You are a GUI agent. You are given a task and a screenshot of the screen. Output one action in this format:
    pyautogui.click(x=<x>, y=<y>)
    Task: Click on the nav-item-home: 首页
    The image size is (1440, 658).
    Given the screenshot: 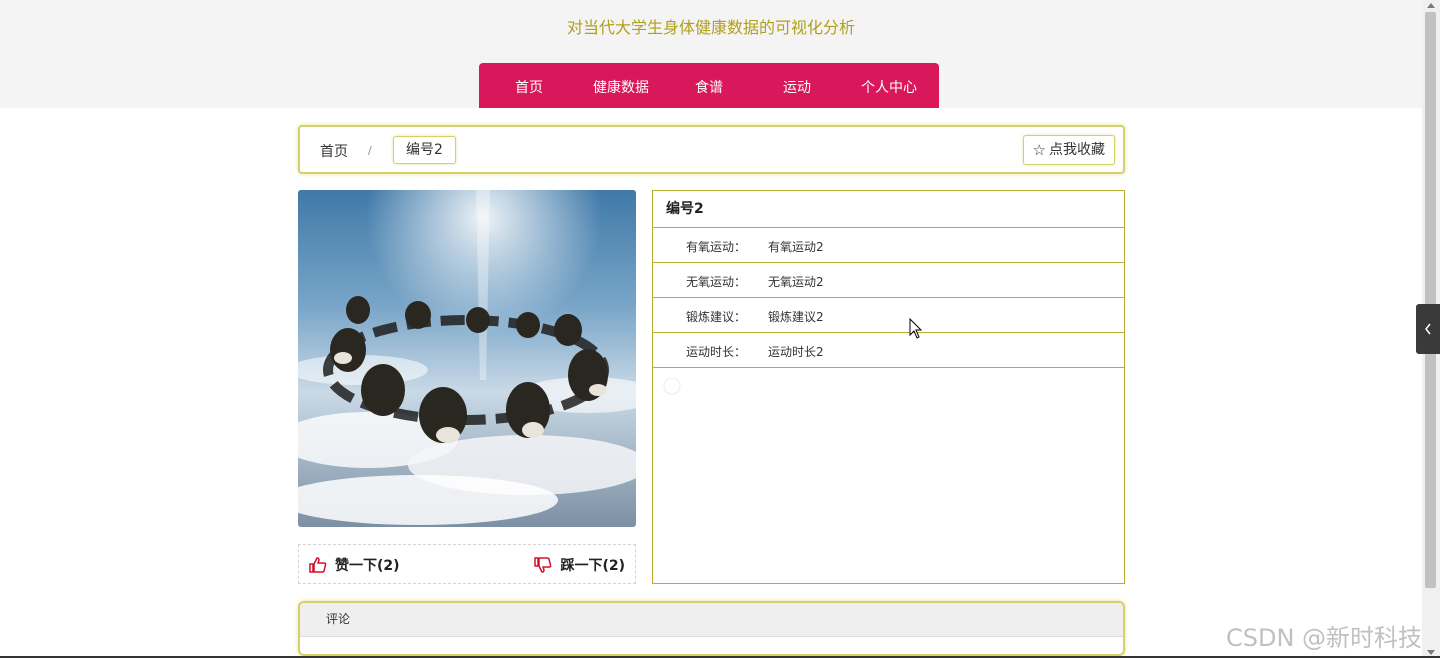 What is the action you would take?
    pyautogui.click(x=529, y=87)
    